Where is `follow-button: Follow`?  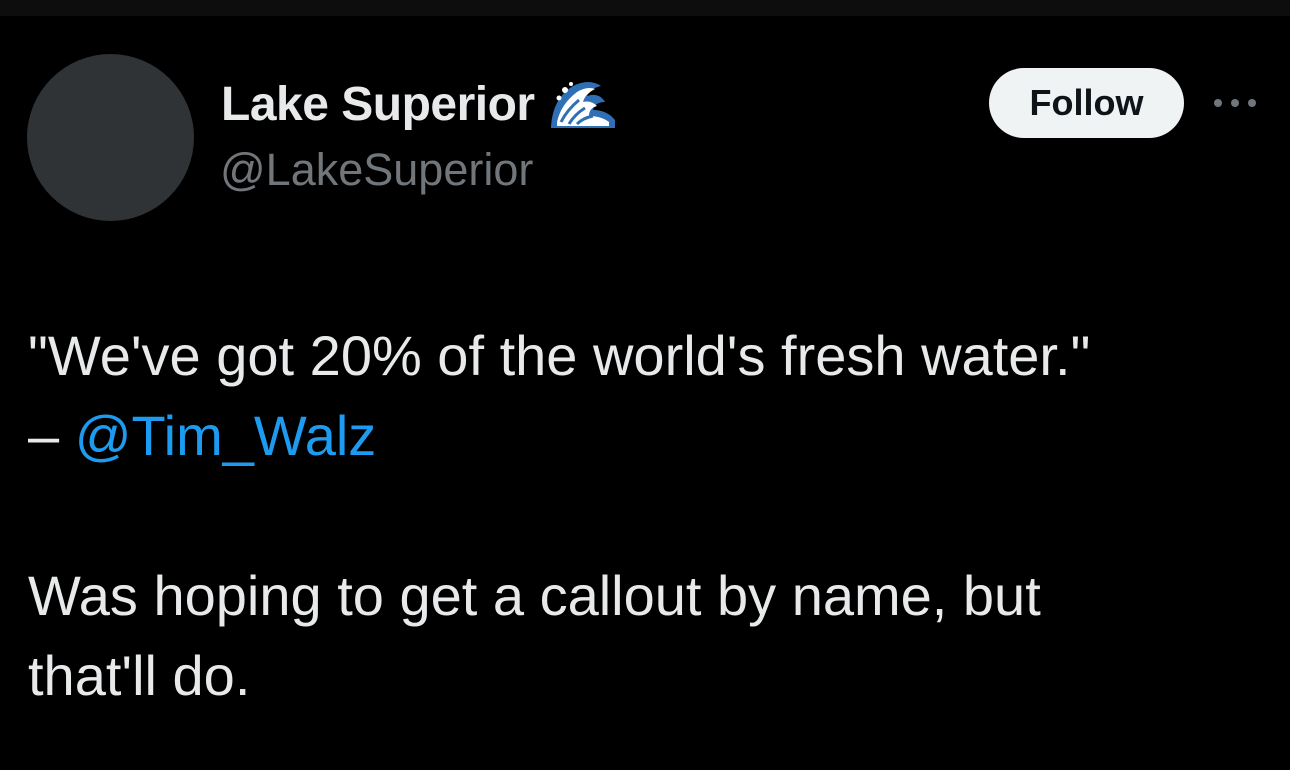 follow-button: Follow is located at coordinates (1086, 103).